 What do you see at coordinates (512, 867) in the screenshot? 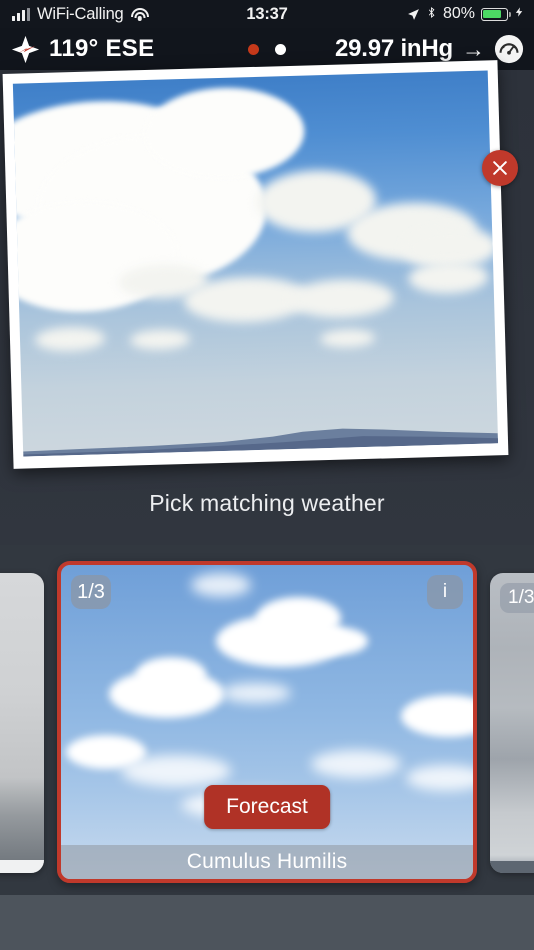
I see `distant-ridge` at bounding box center [512, 867].